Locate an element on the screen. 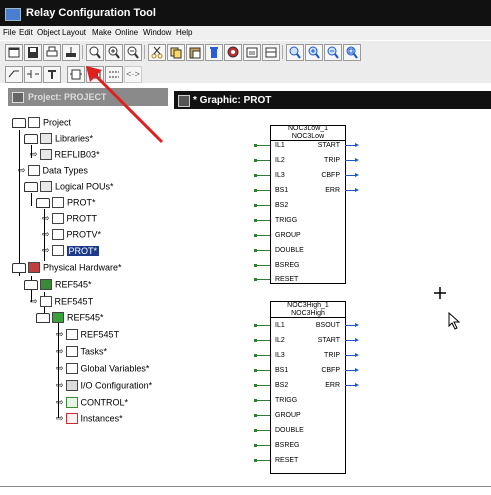  tree-item-ref545-resource: REF545* is located at coordinates (70, 319).